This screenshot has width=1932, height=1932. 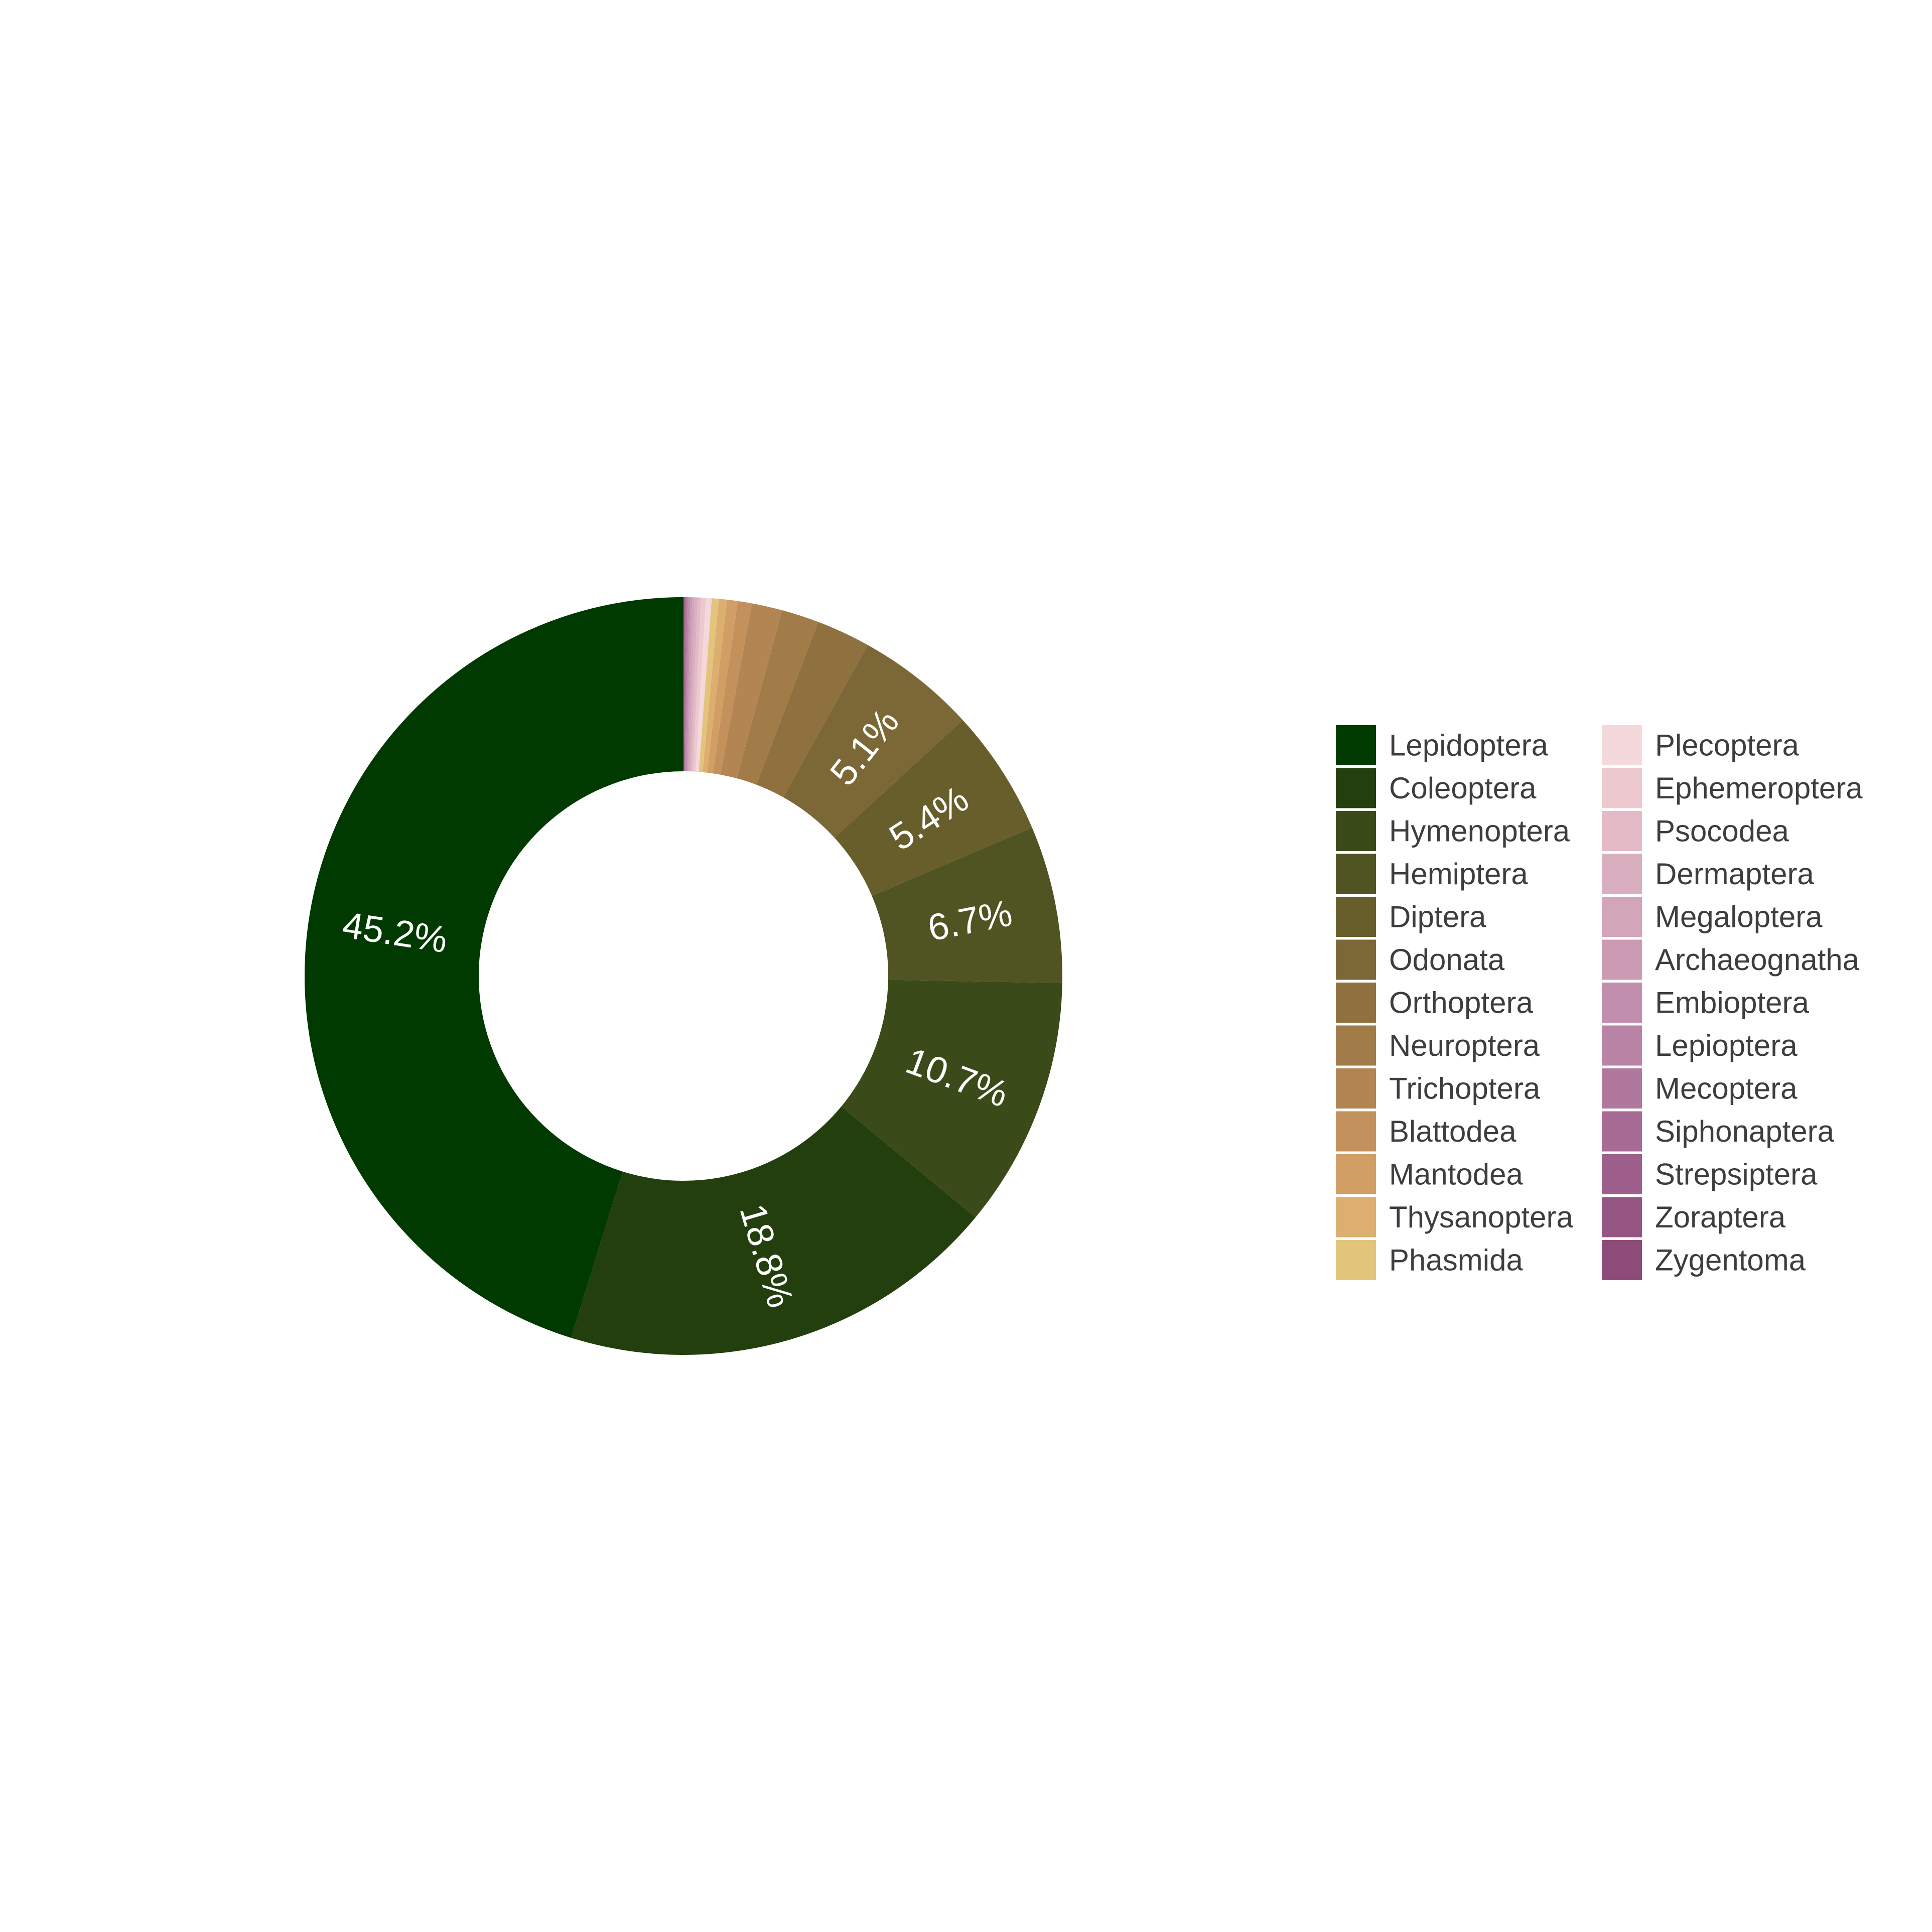 I want to click on legend-label-trichoptera: Trichoptera, so click(x=1465, y=1089).